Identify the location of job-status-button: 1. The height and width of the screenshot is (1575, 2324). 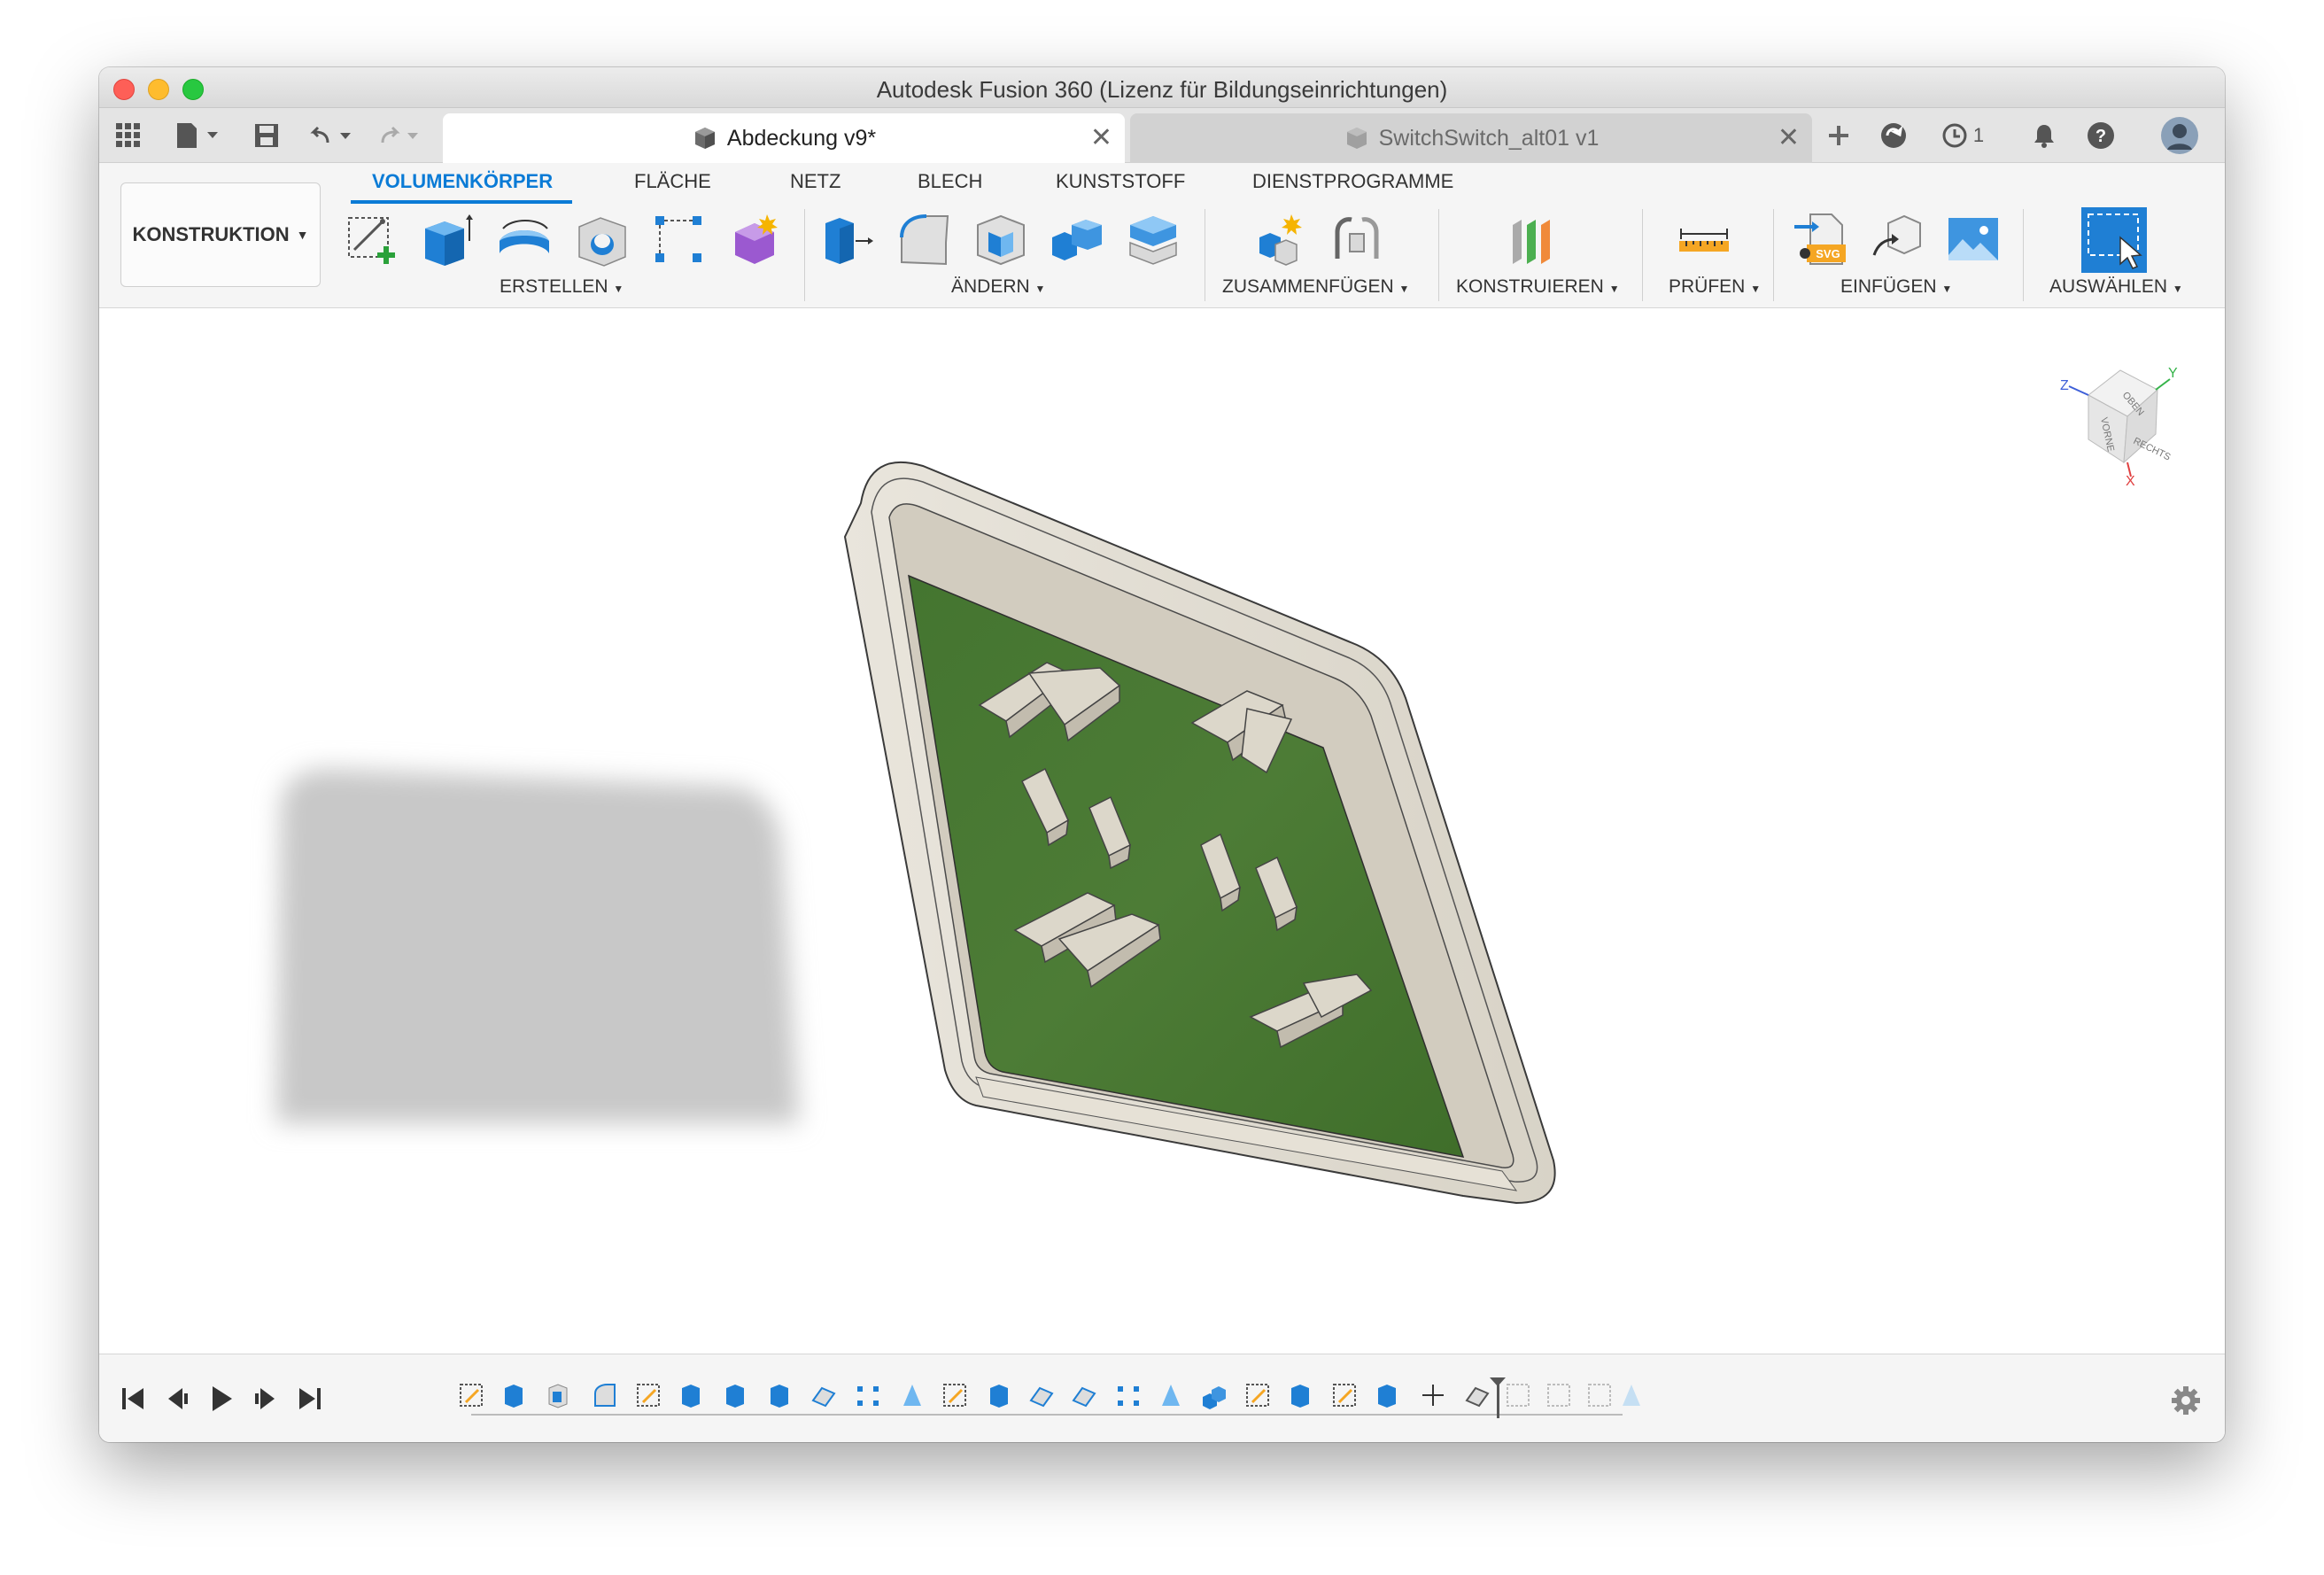
(1962, 135).